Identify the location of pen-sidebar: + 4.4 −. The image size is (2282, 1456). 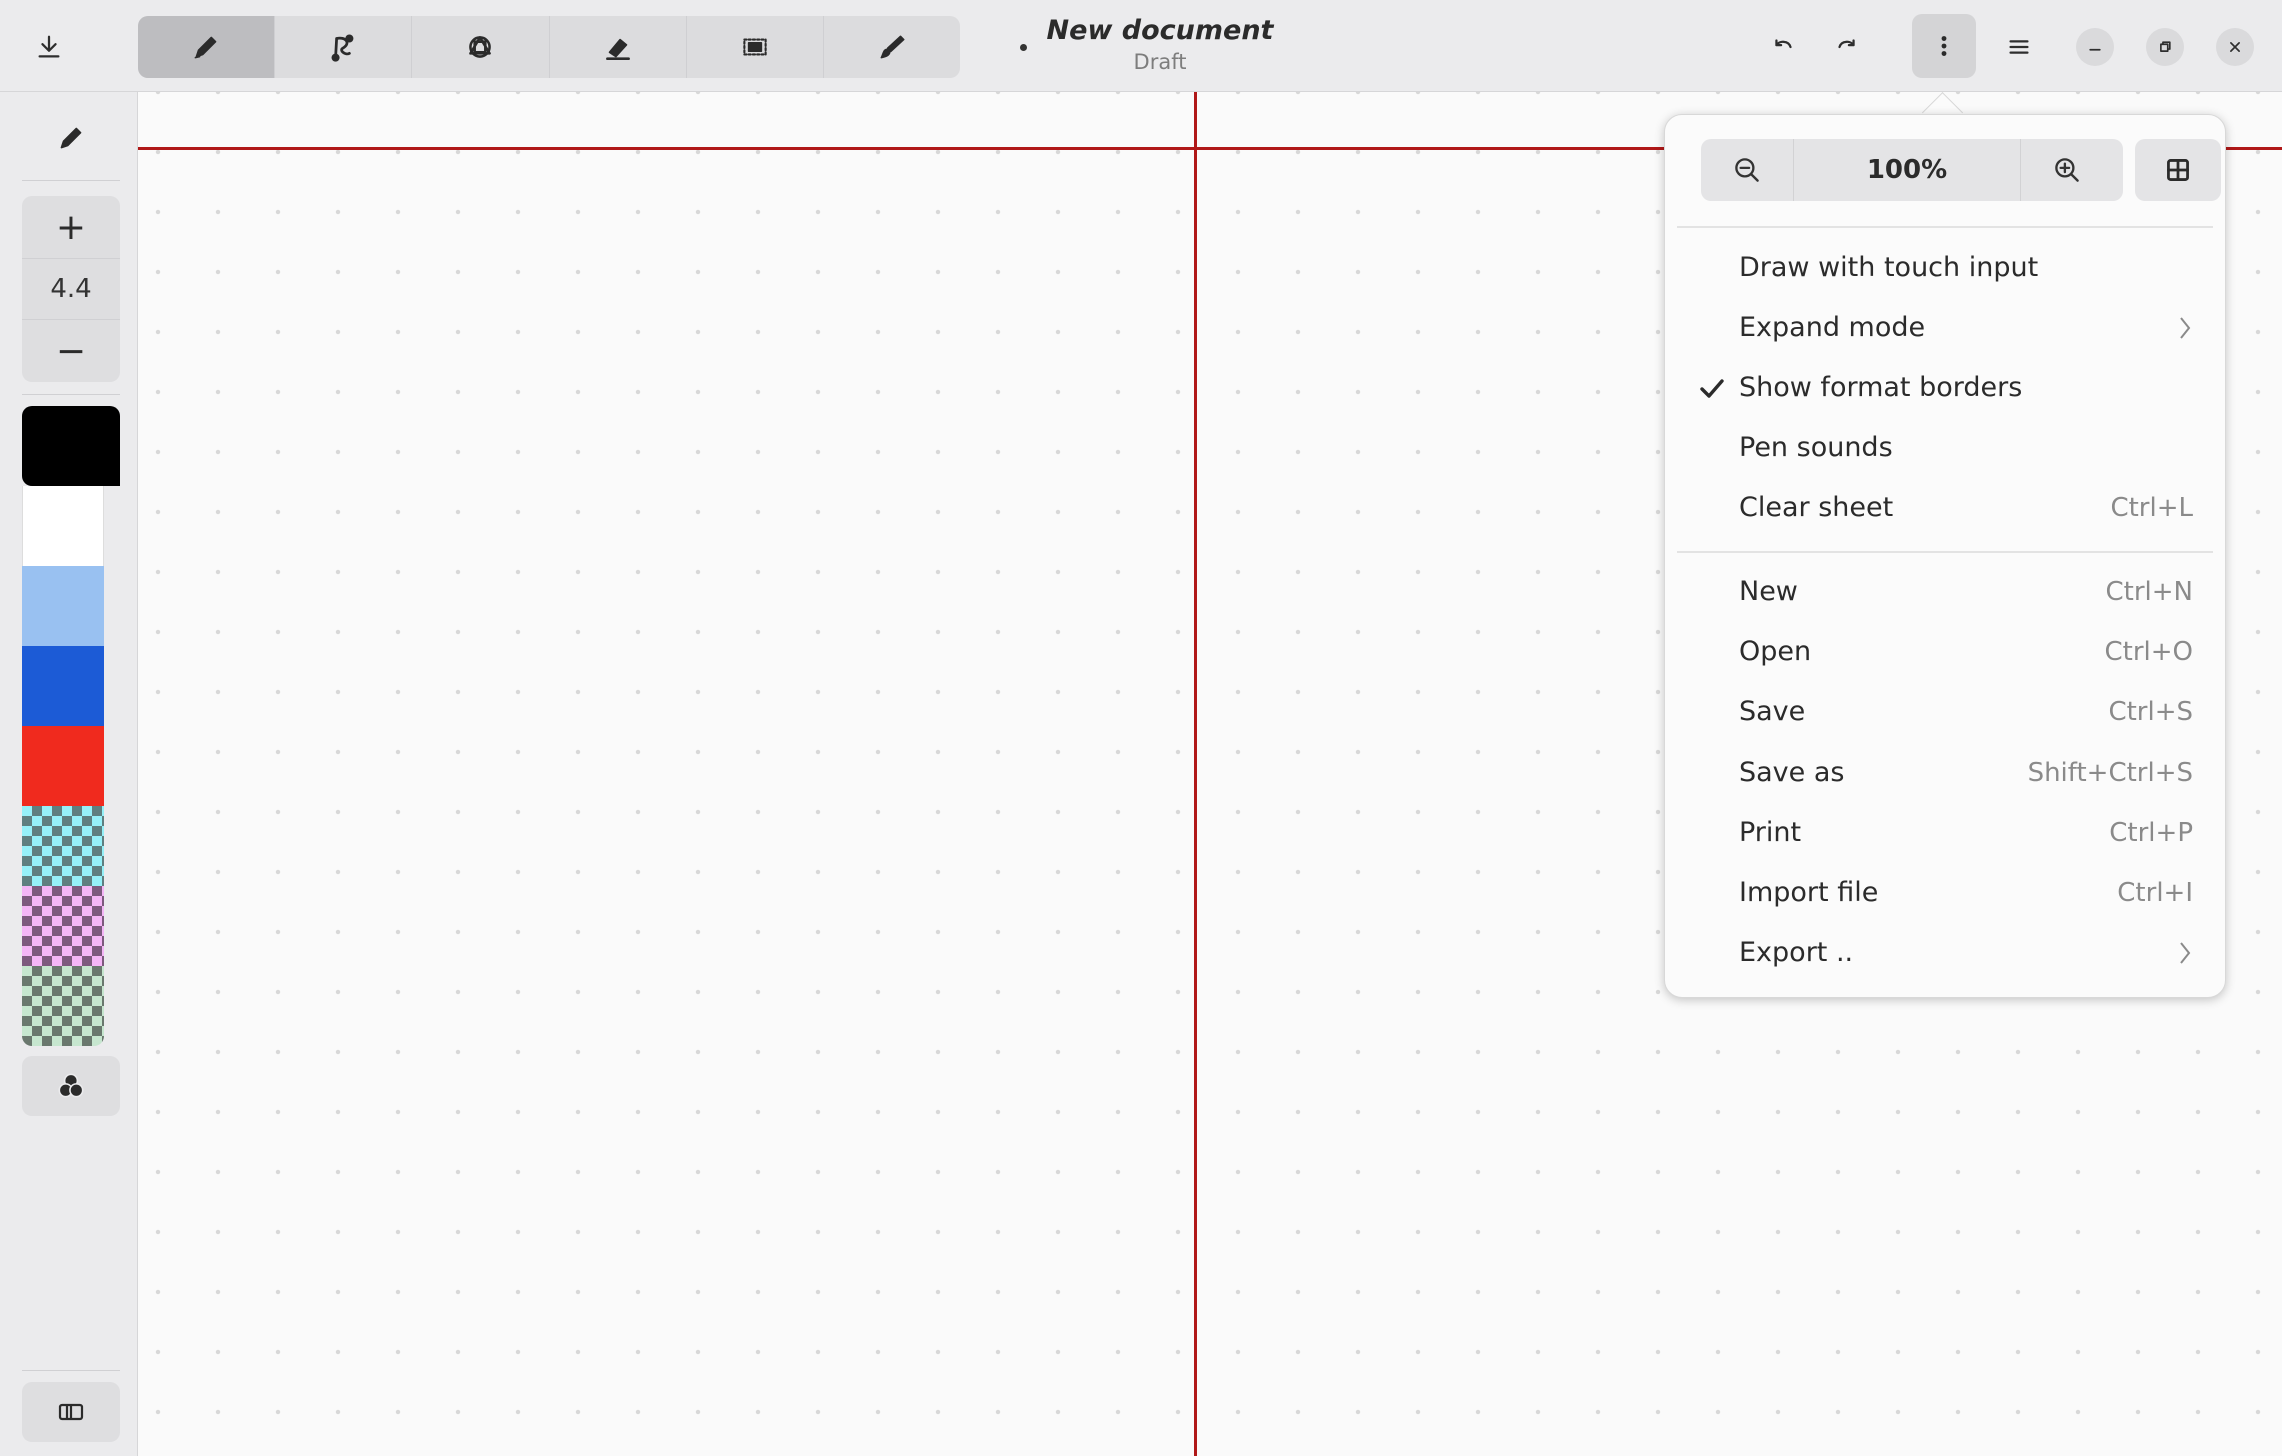
(69, 774).